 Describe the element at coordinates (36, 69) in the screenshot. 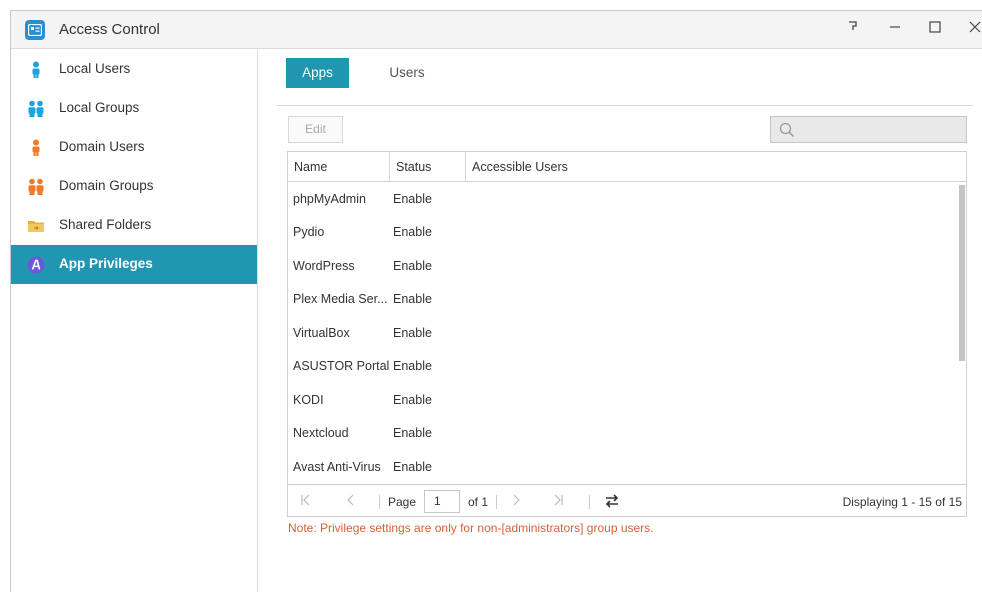

I see `user-icon` at that location.